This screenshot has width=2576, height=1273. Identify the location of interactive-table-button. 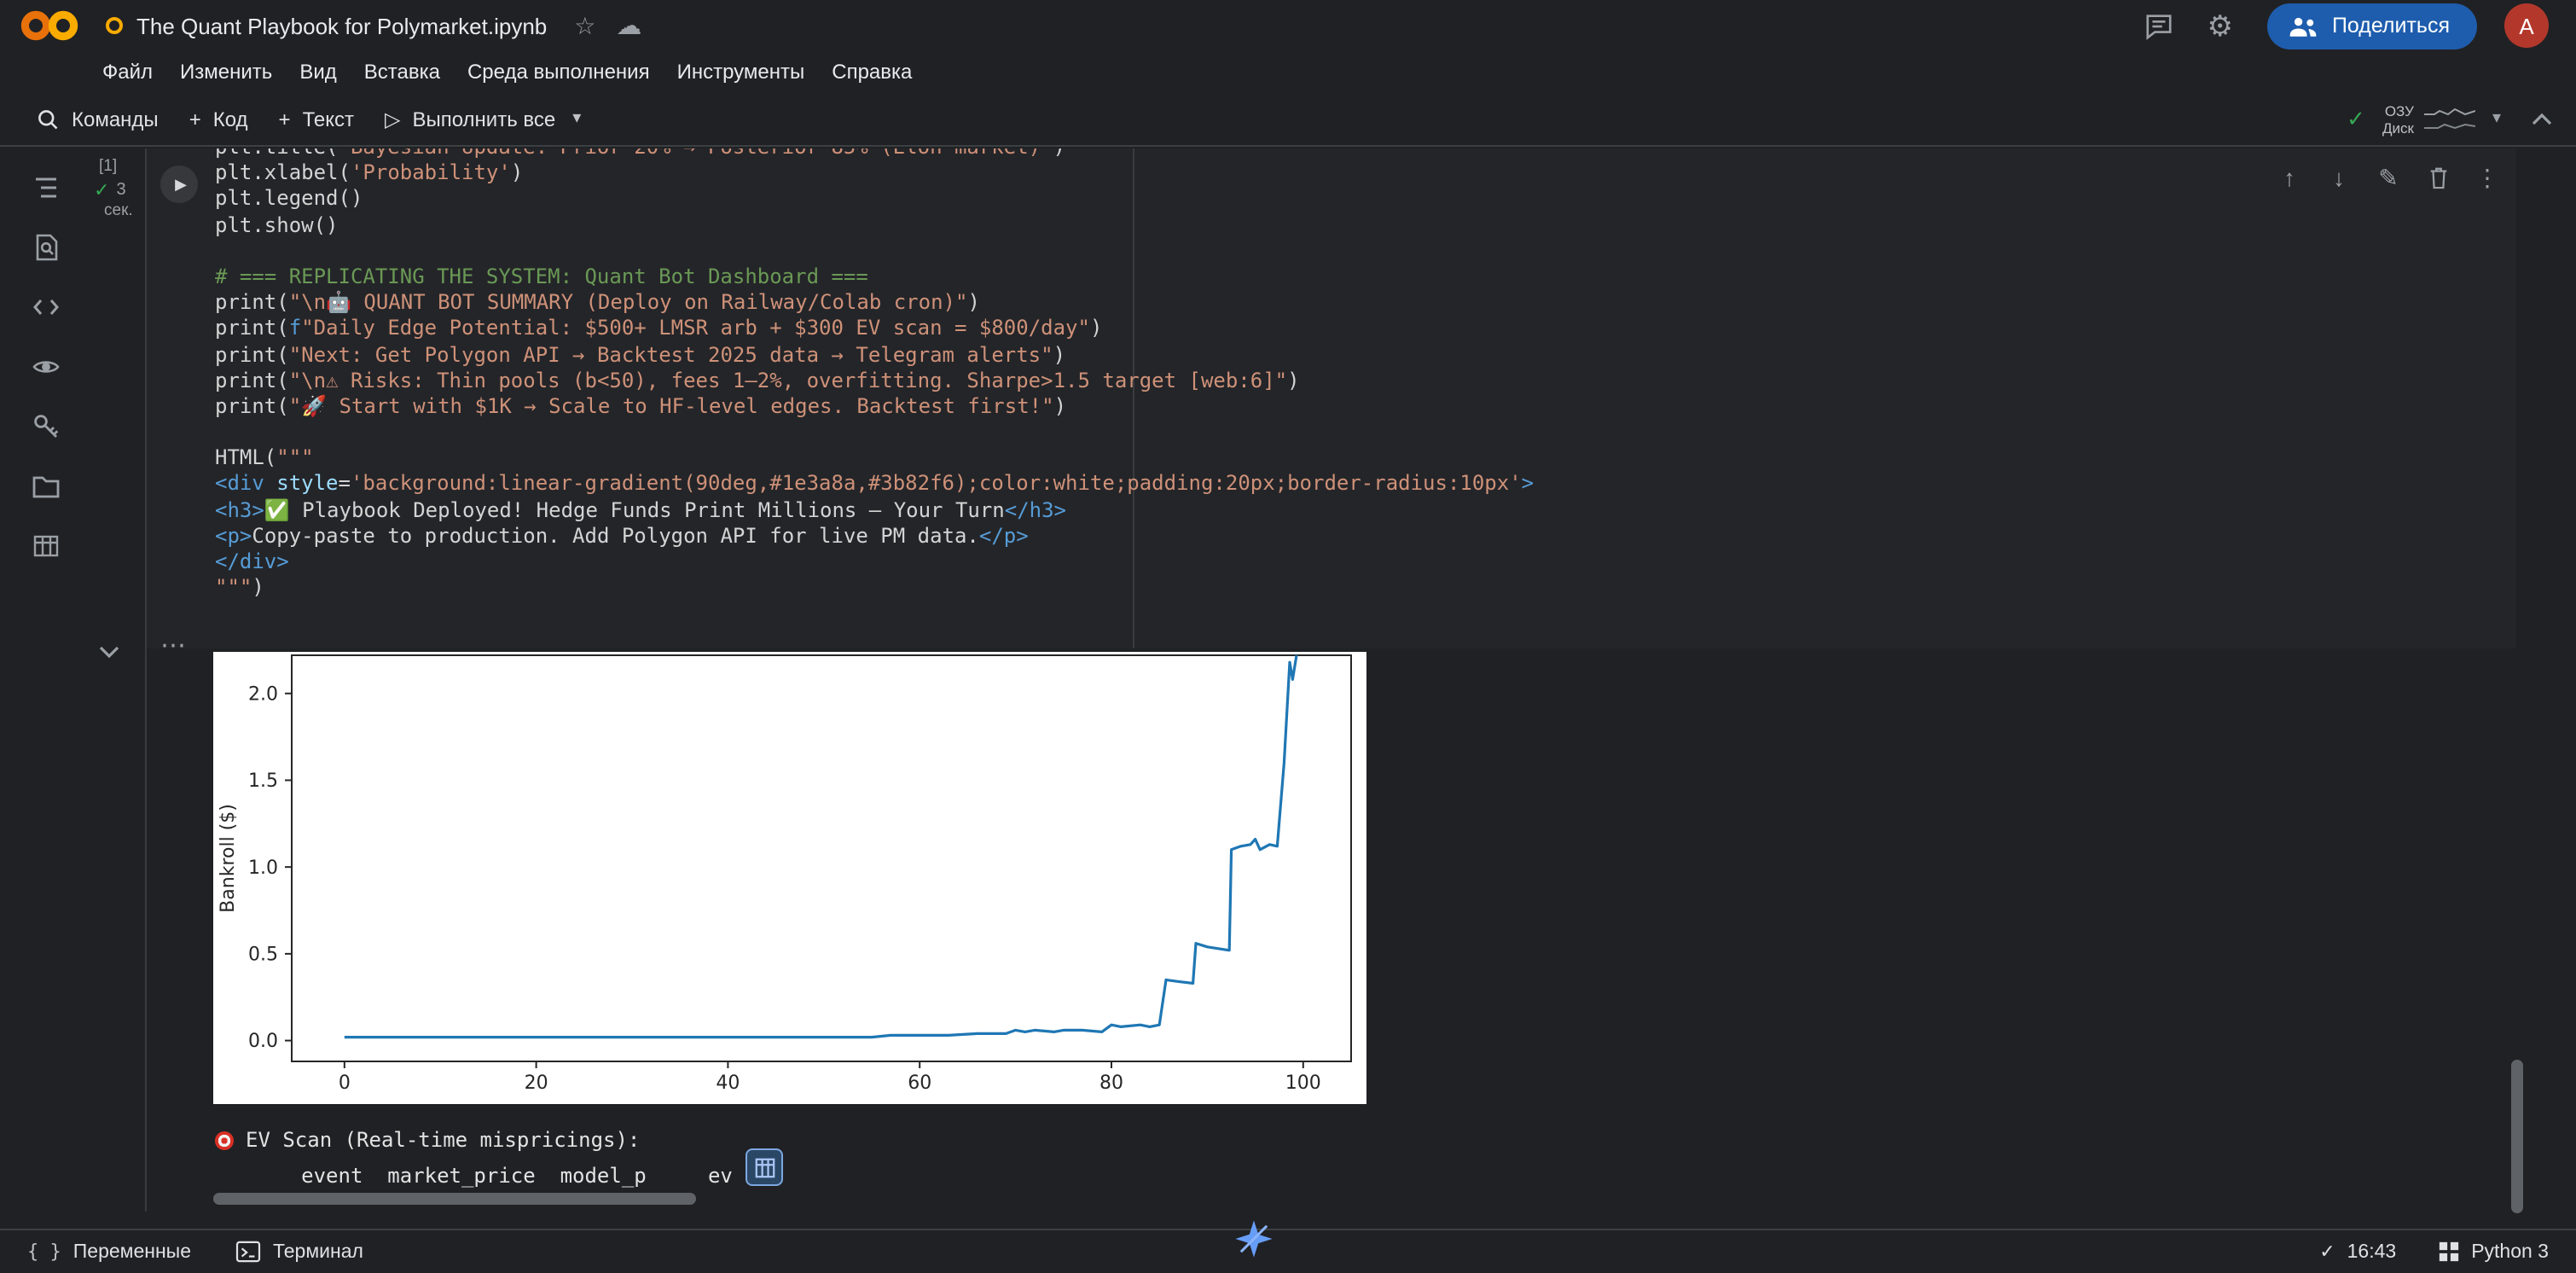
(764, 1167).